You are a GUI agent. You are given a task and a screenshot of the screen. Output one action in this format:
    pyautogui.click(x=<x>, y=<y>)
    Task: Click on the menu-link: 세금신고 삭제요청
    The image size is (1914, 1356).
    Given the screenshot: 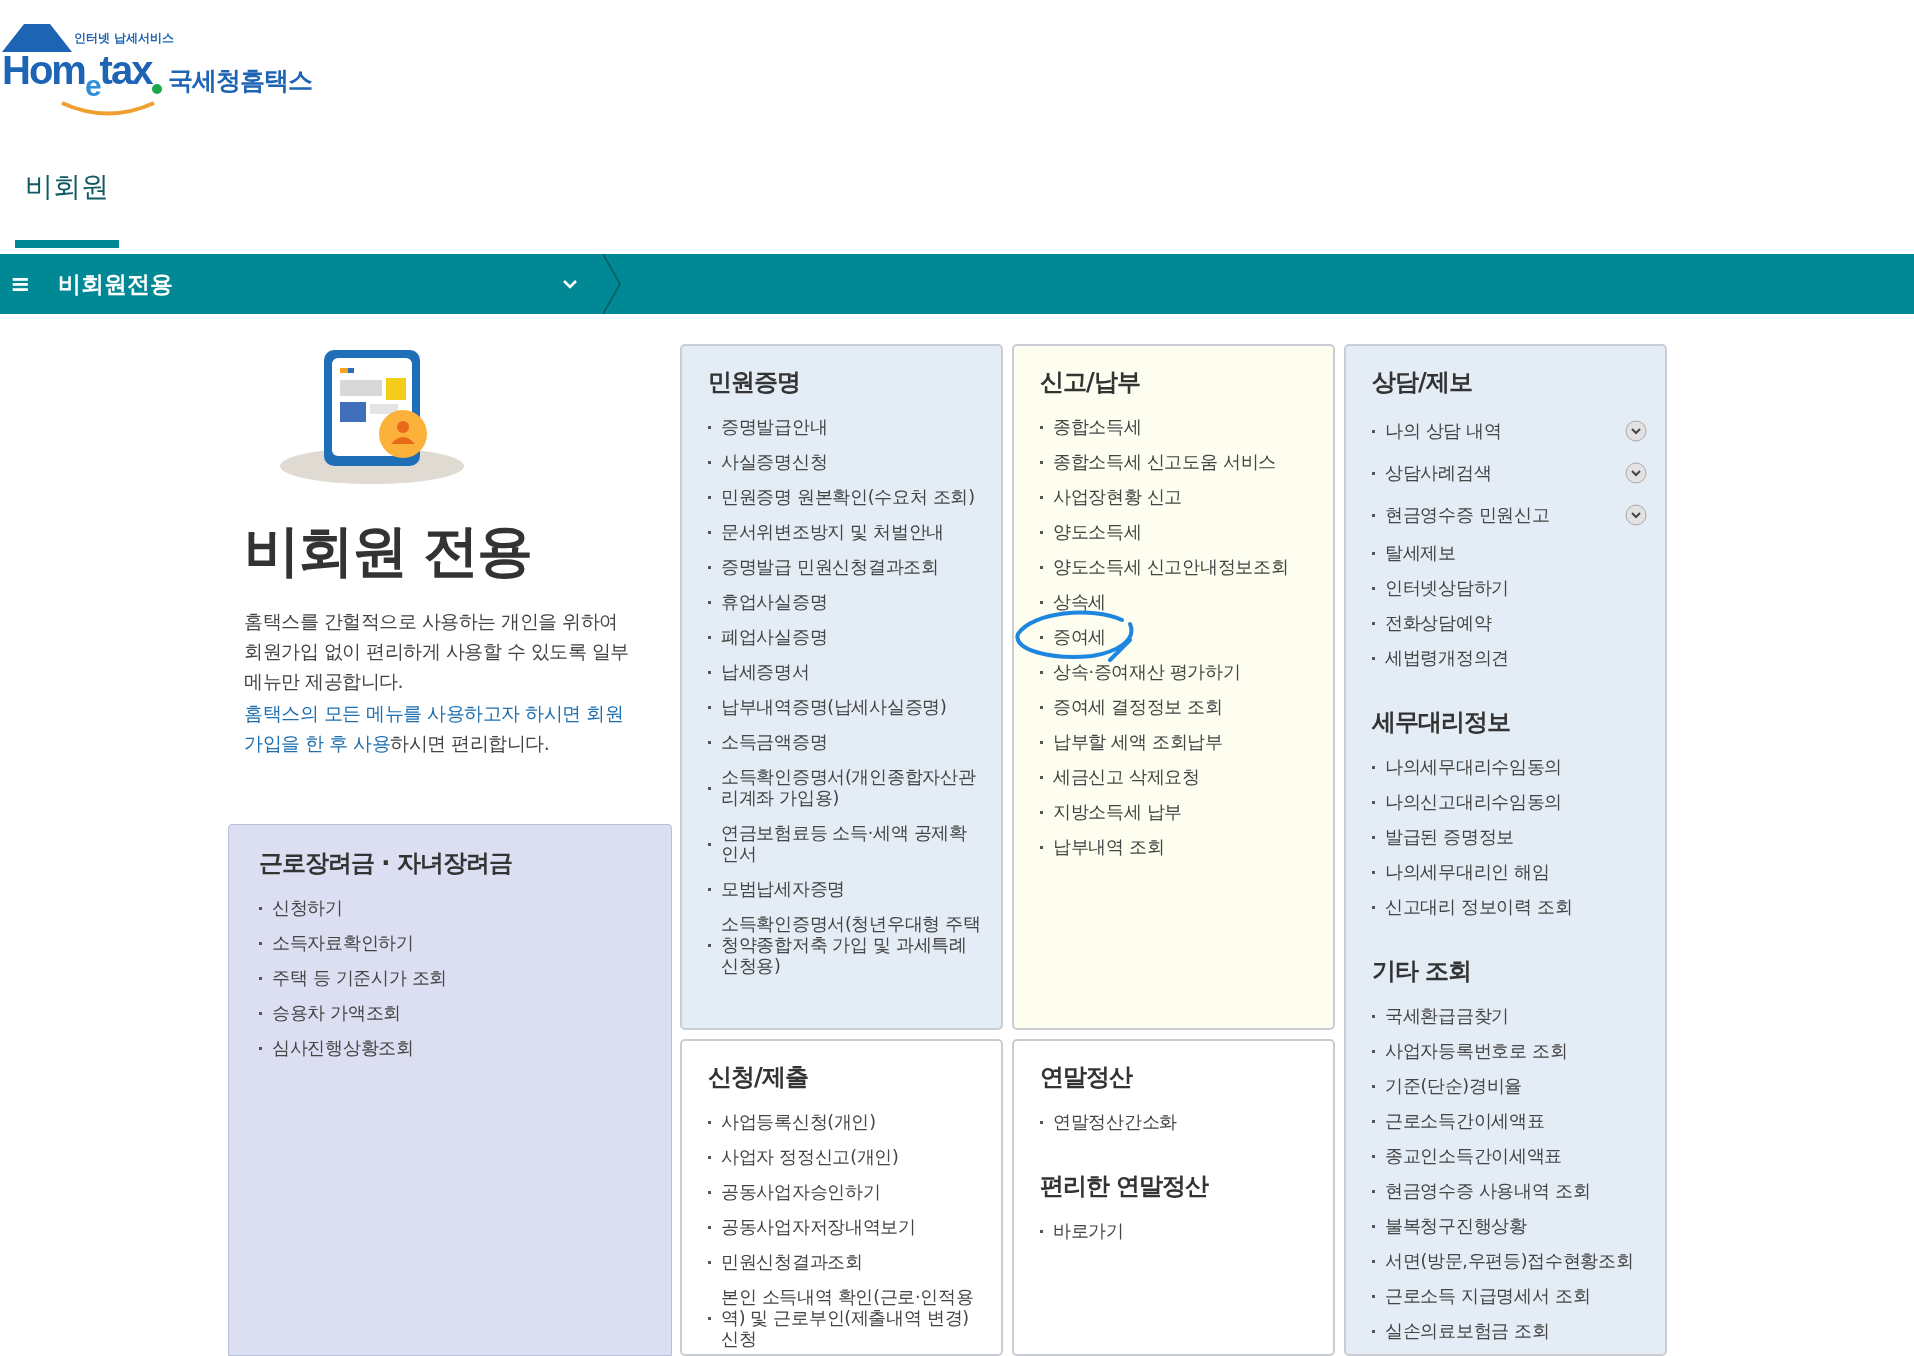 What is the action you would take?
    pyautogui.click(x=1184, y=777)
    